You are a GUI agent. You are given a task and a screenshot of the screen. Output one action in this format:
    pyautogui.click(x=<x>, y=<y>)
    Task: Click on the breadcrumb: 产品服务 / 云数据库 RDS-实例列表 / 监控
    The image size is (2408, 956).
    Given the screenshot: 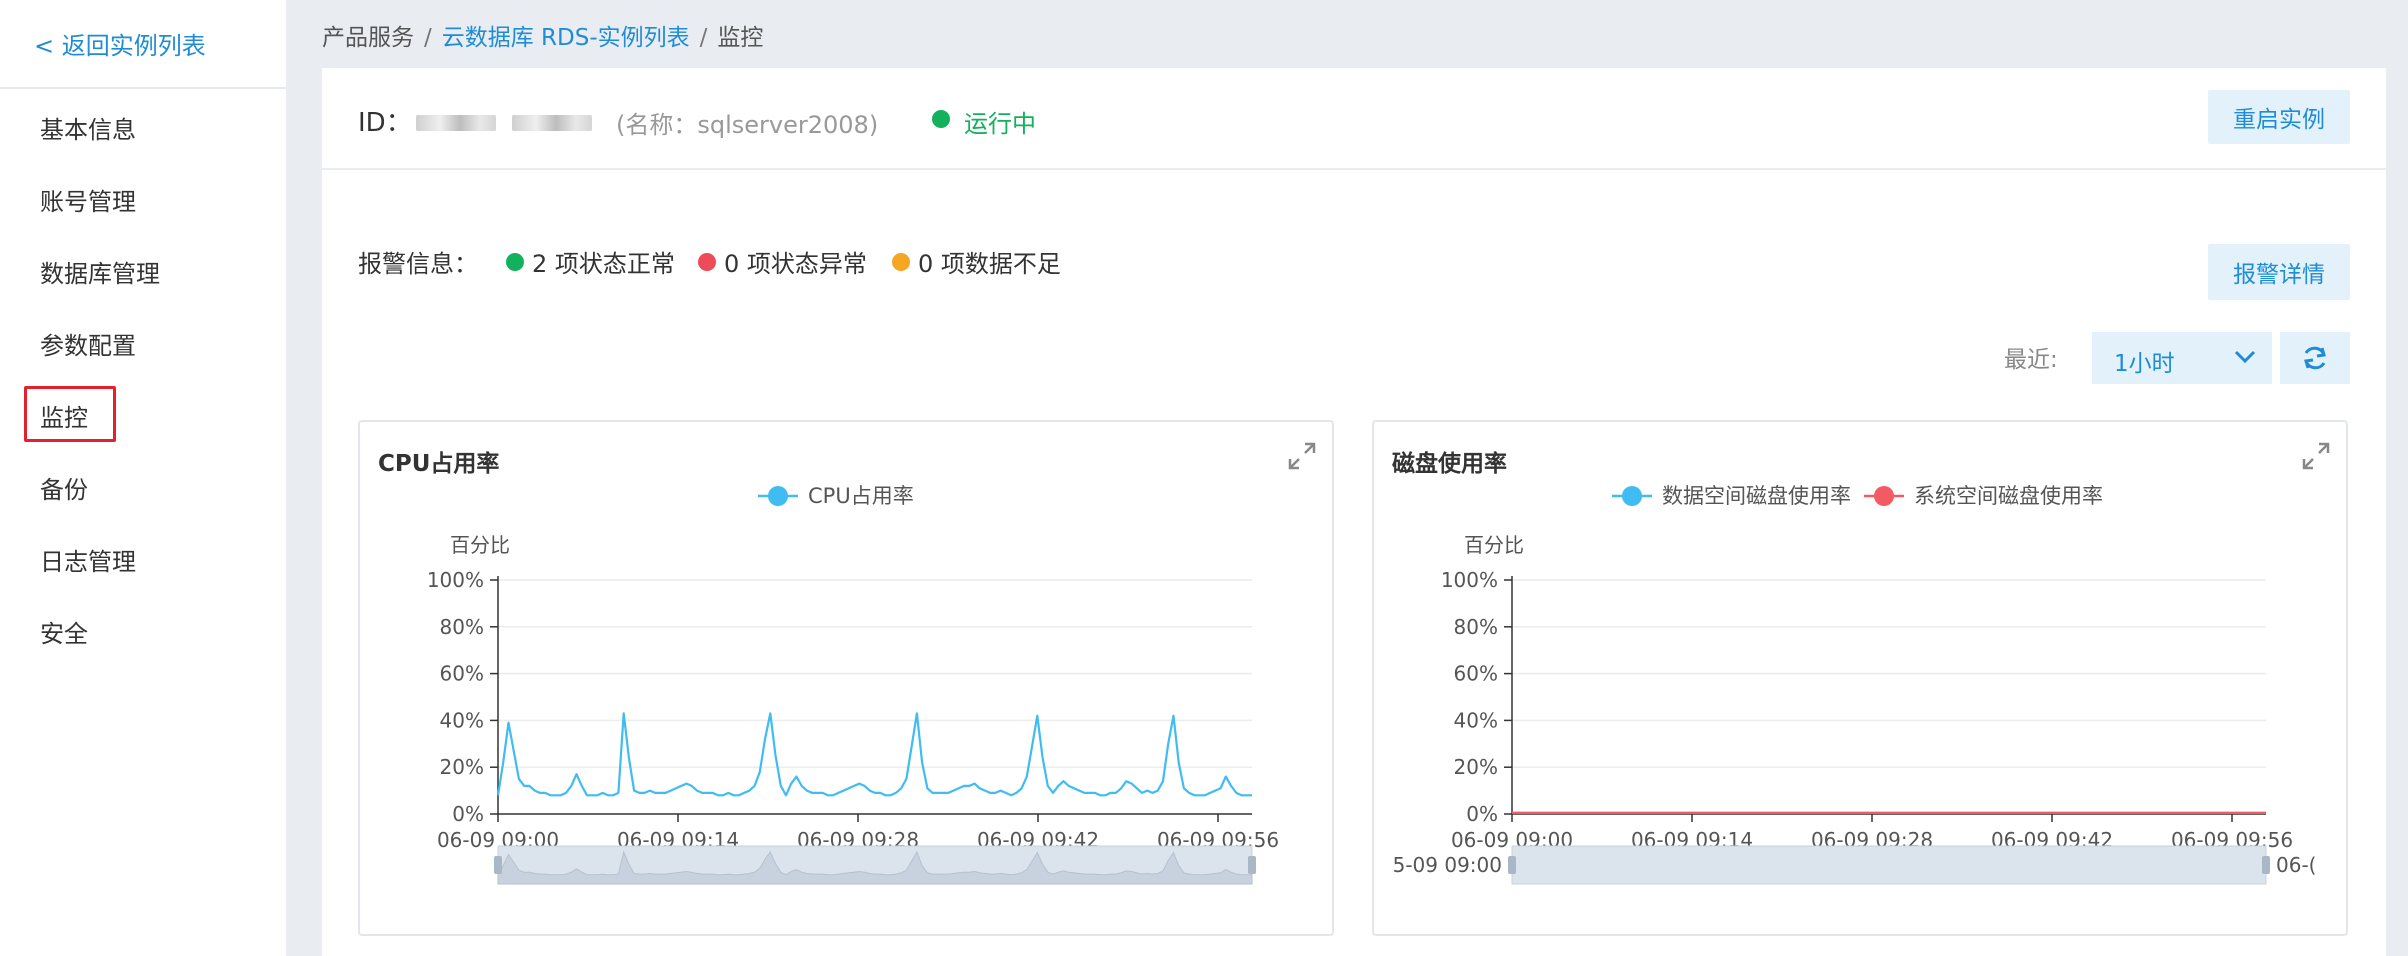 What is the action you would take?
    pyautogui.click(x=542, y=35)
    